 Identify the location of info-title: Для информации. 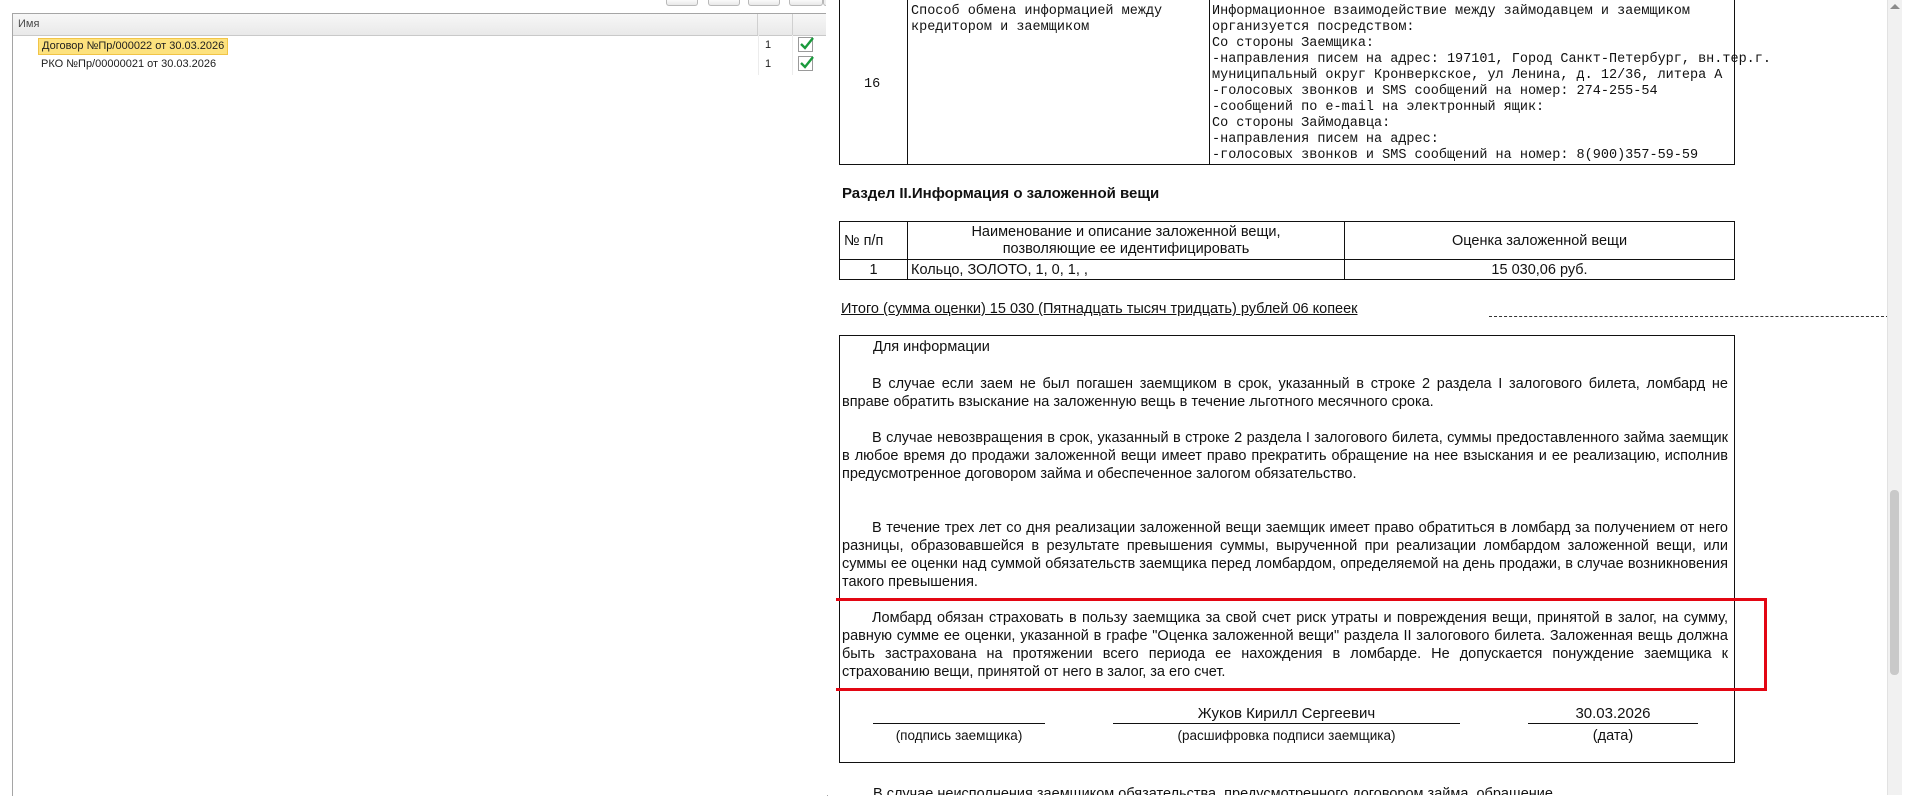
(931, 347).